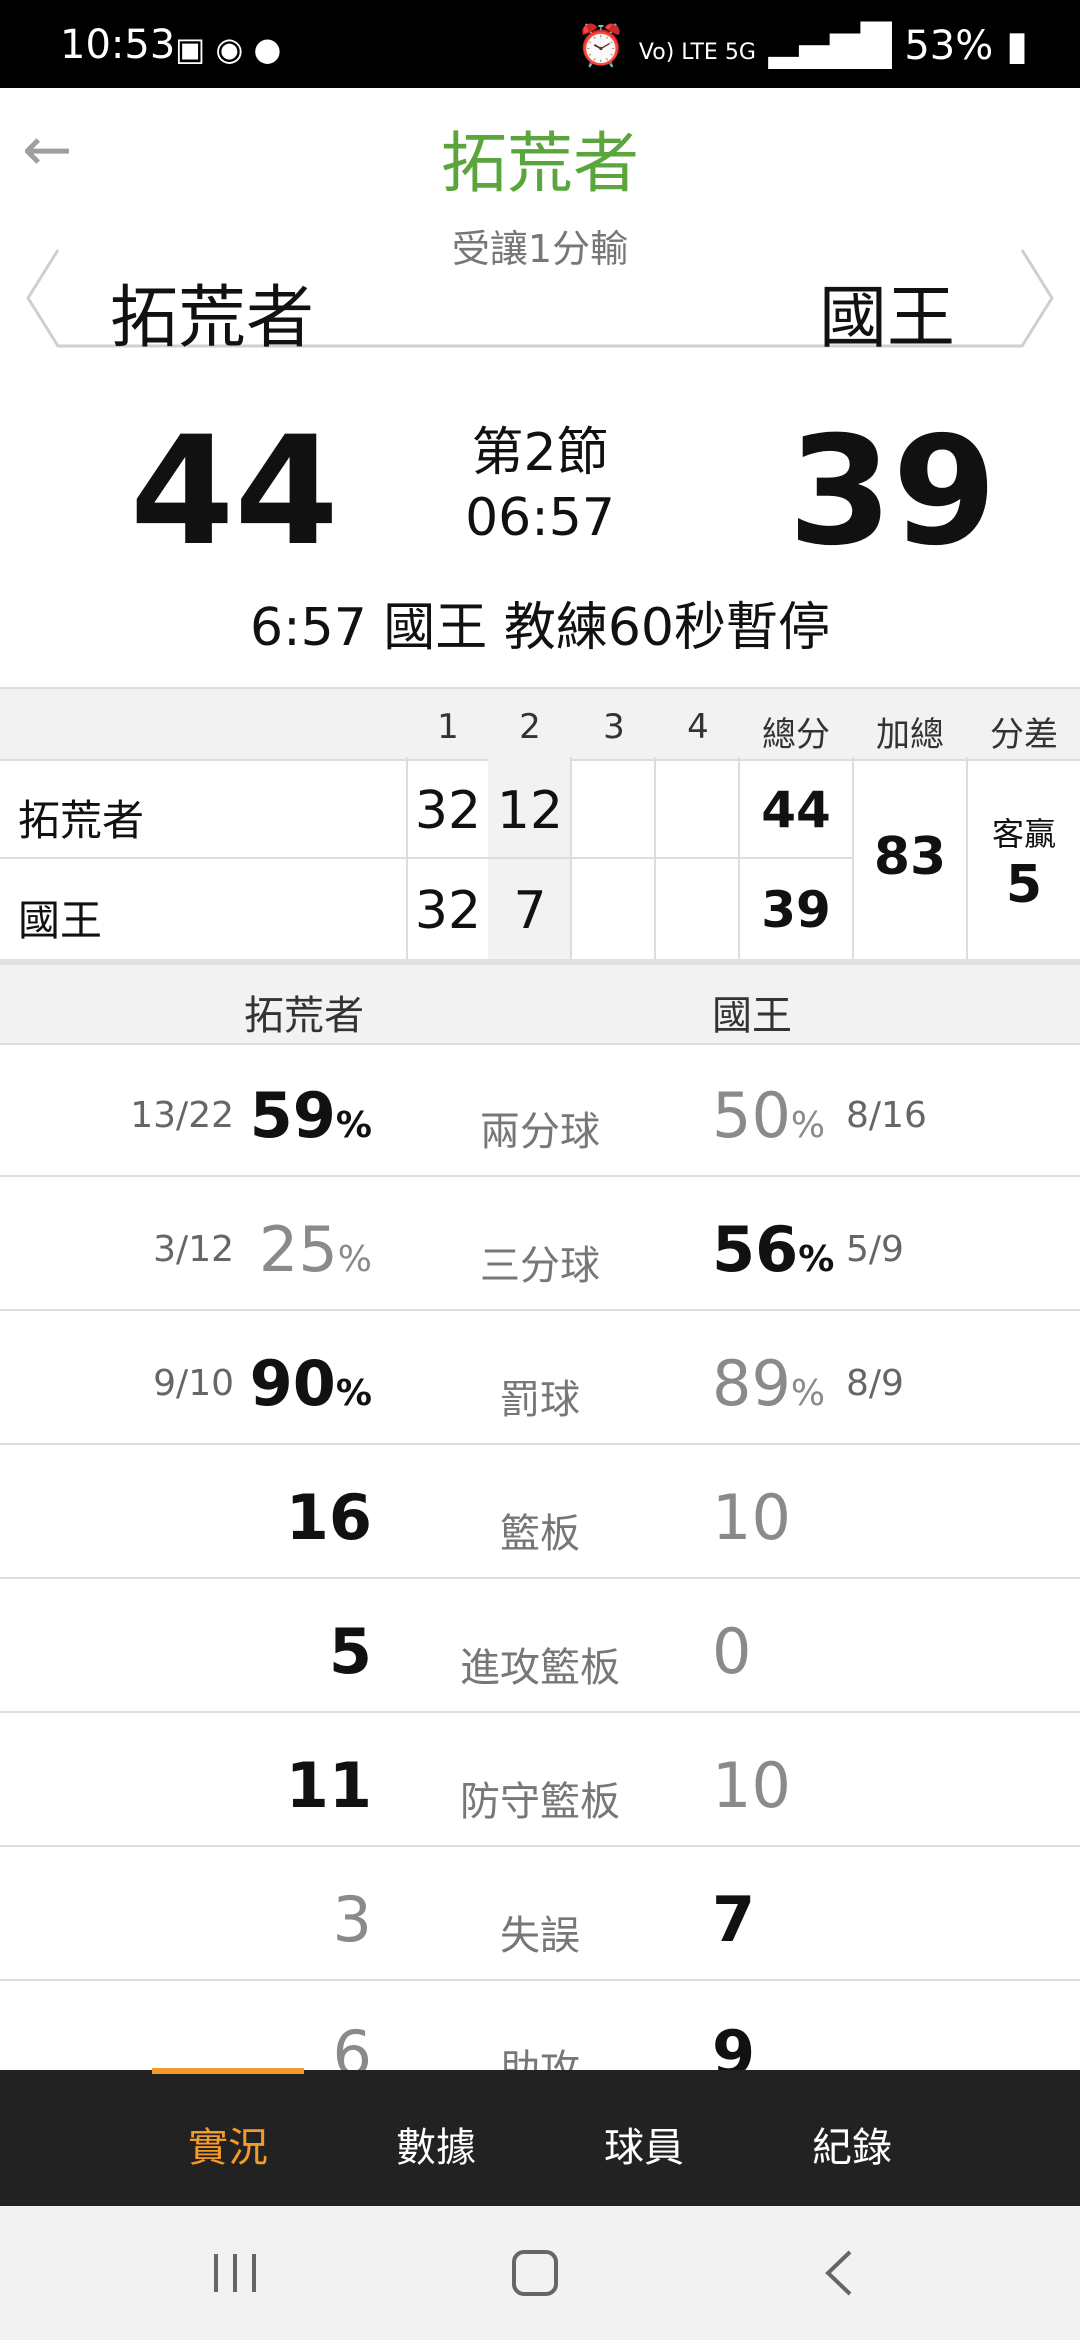 The width and height of the screenshot is (1080, 2340). What do you see at coordinates (228, 2144) in the screenshot?
I see `tab-live: 實況` at bounding box center [228, 2144].